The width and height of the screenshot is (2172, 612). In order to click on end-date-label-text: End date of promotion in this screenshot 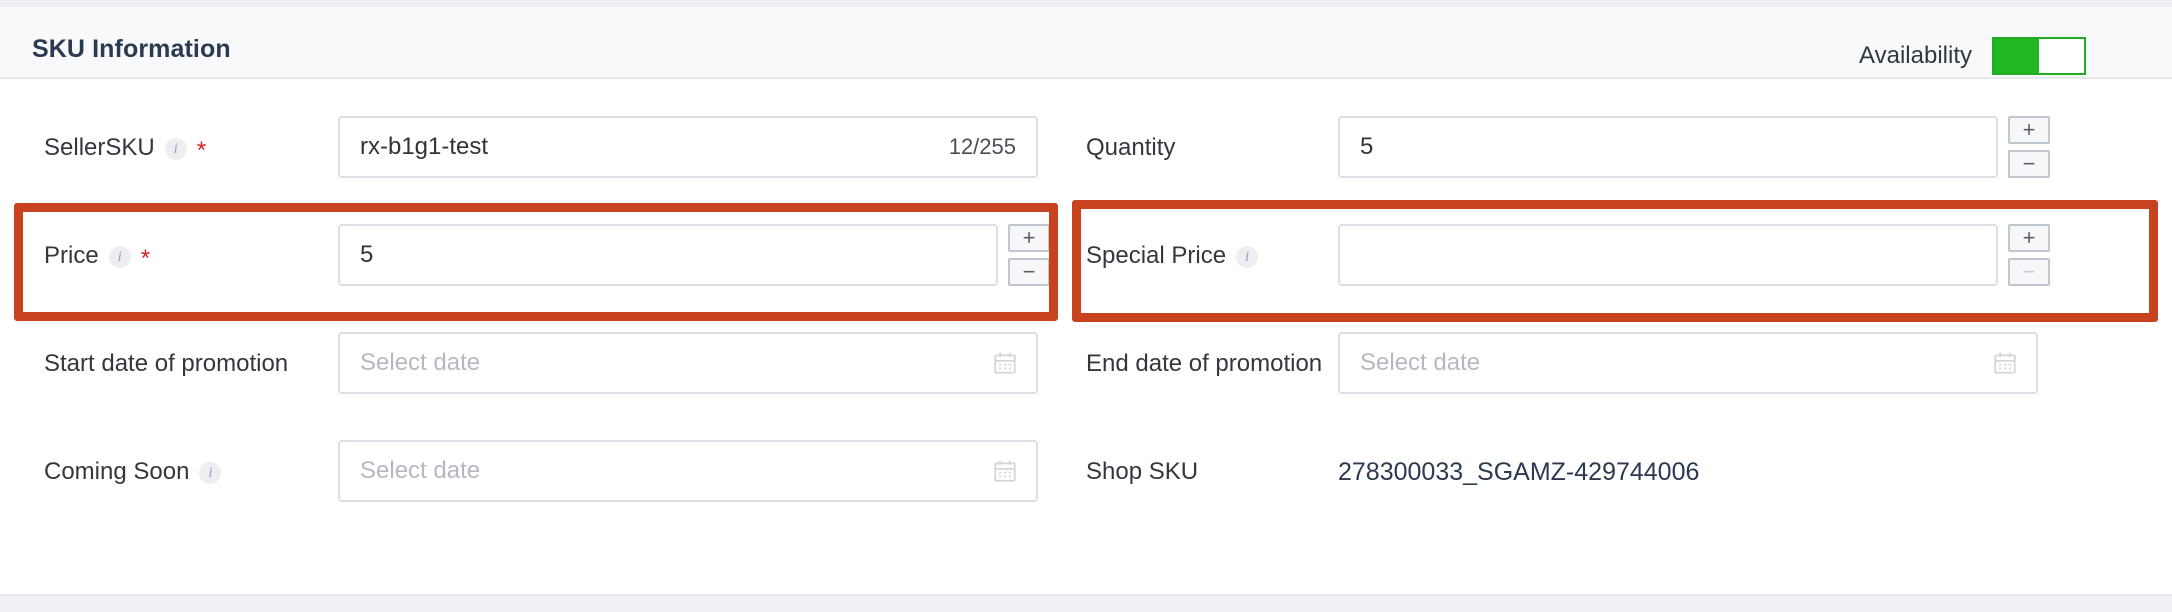, I will do `click(1204, 363)`.